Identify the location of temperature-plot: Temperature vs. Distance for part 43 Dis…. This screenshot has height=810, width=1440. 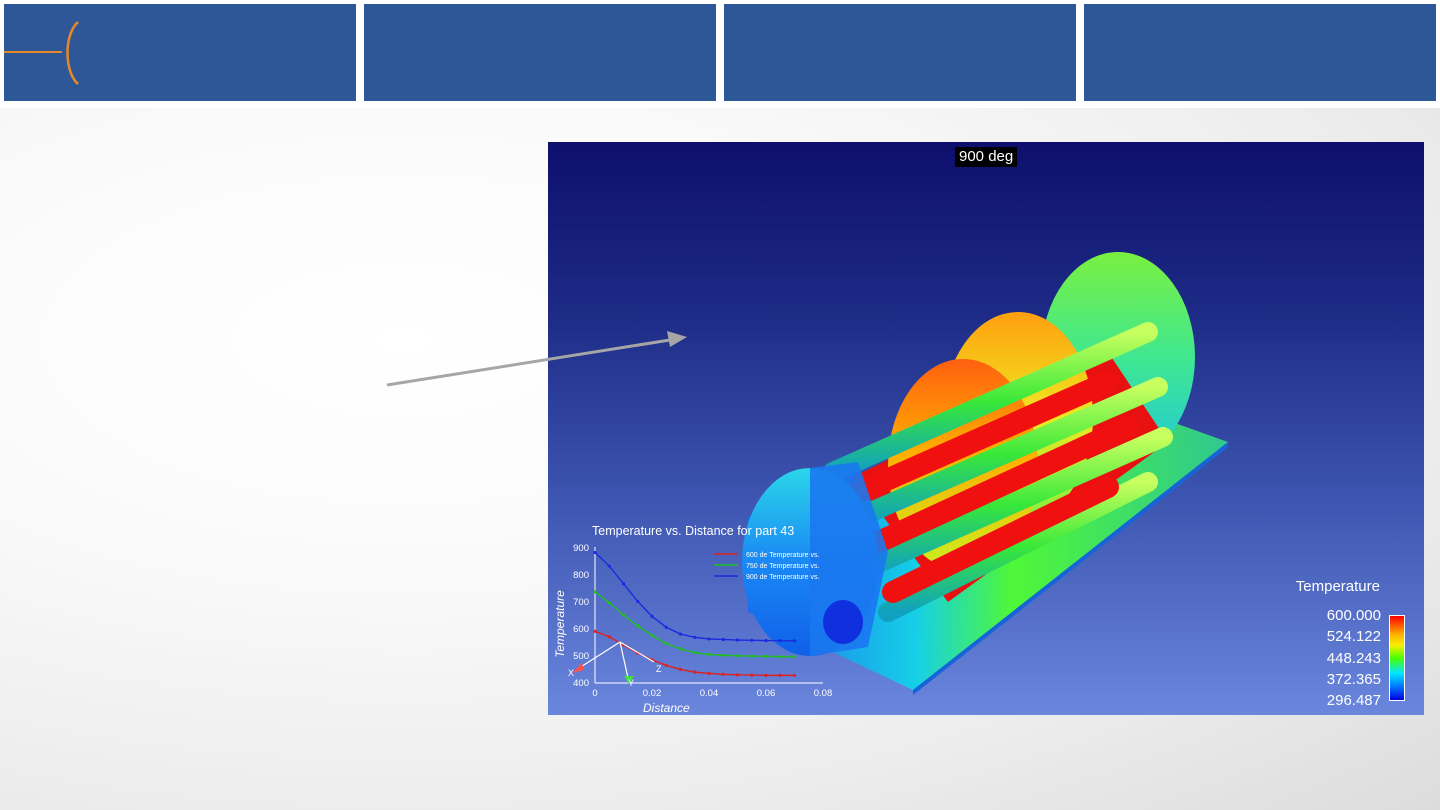
(693, 619).